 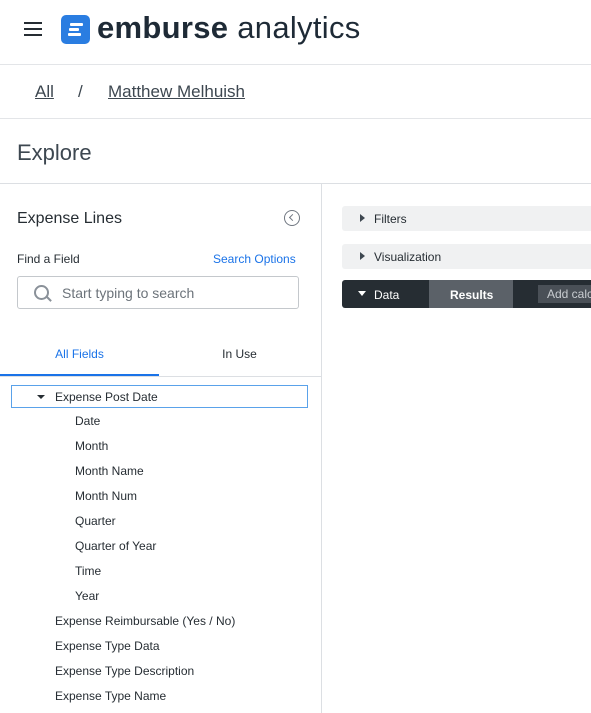 What do you see at coordinates (569, 294) in the screenshot?
I see `add-calc-label: Add calc` at bounding box center [569, 294].